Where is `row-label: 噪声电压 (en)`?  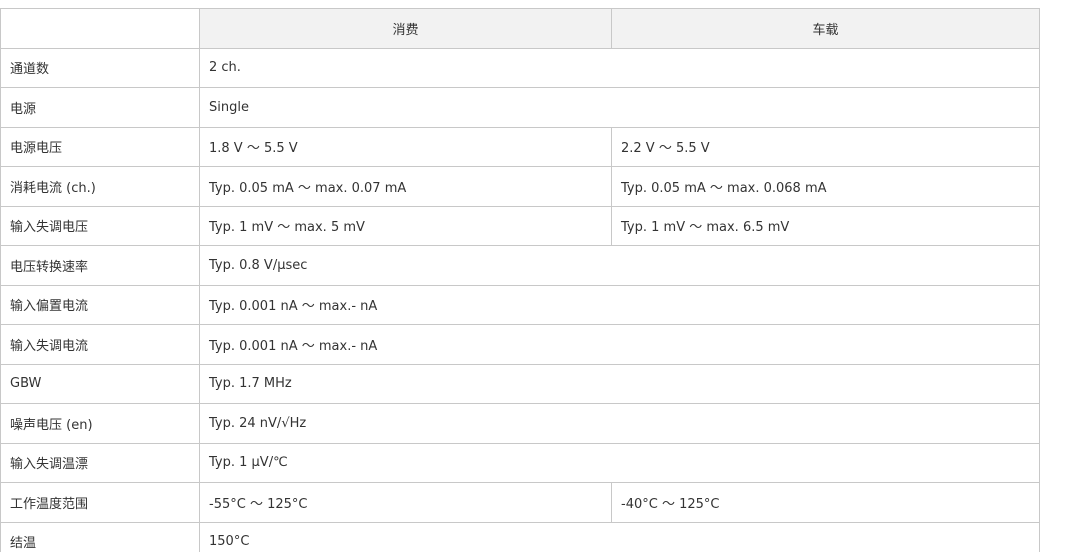 row-label: 噪声电压 (en) is located at coordinates (100, 423).